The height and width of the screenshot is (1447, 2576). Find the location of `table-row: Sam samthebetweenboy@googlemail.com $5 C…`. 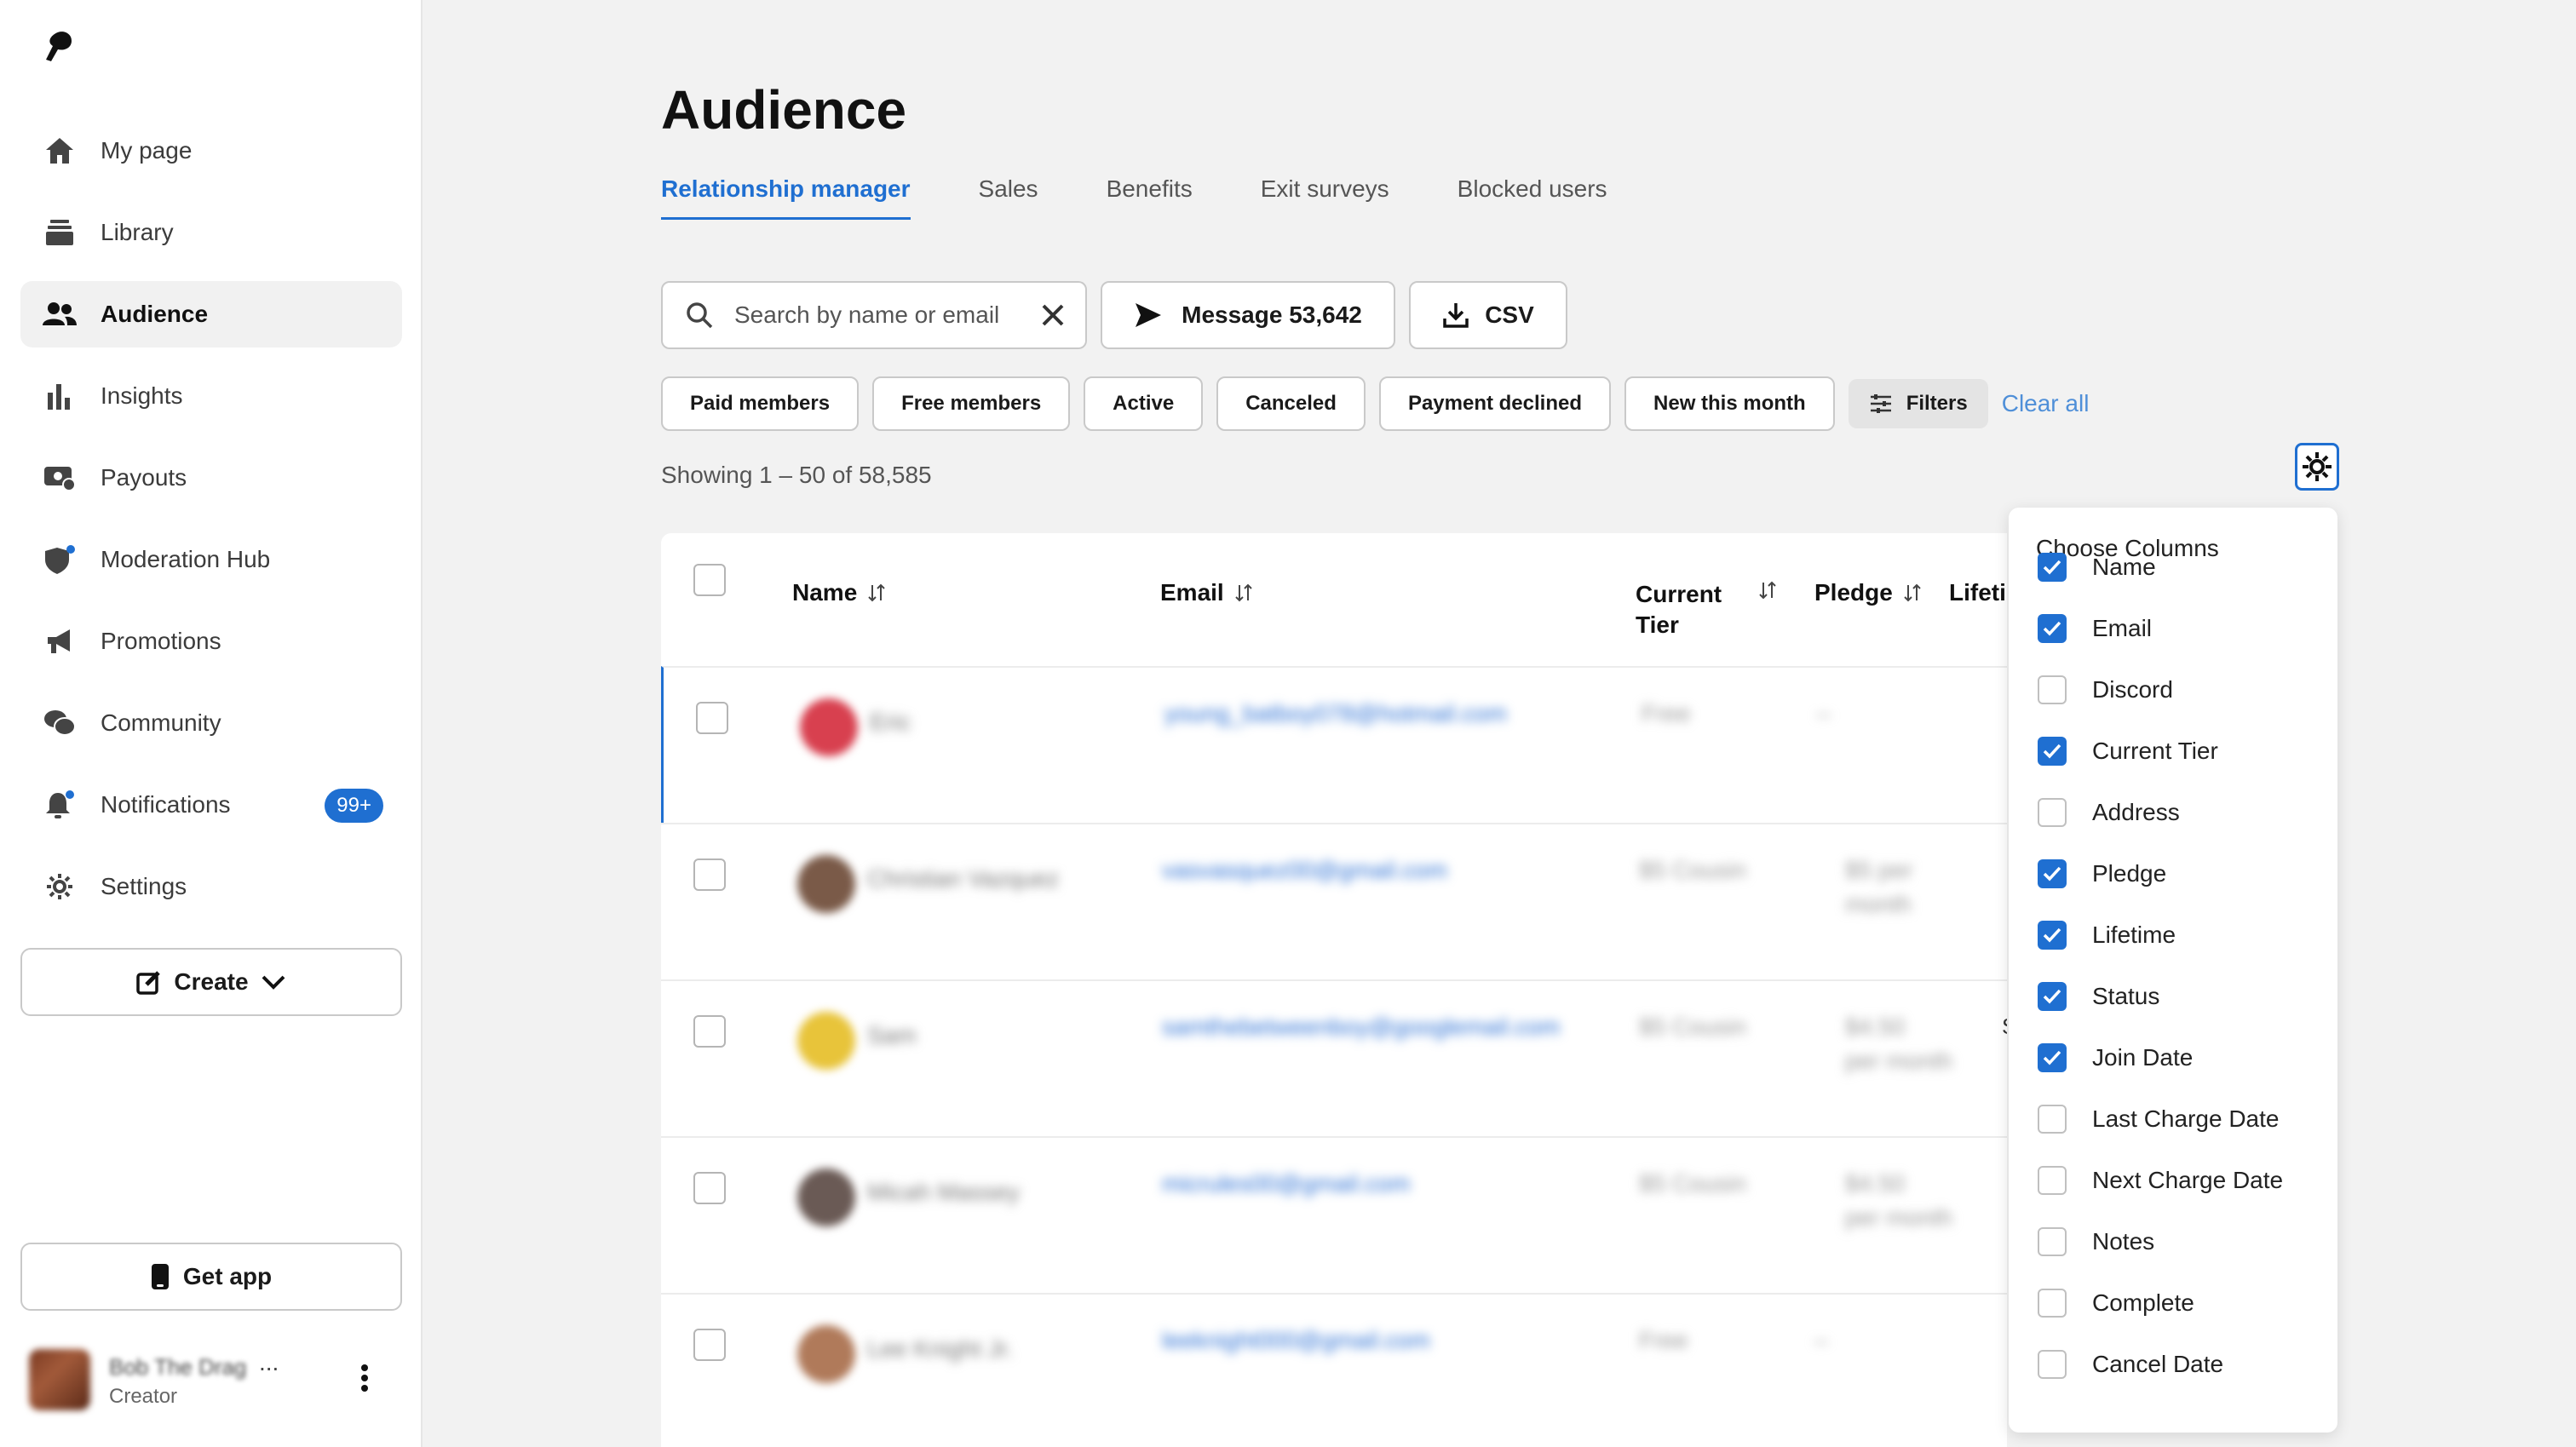

table-row: Sam samthebetweenboy@googlemail.com $5 C… is located at coordinates (1334, 1057).